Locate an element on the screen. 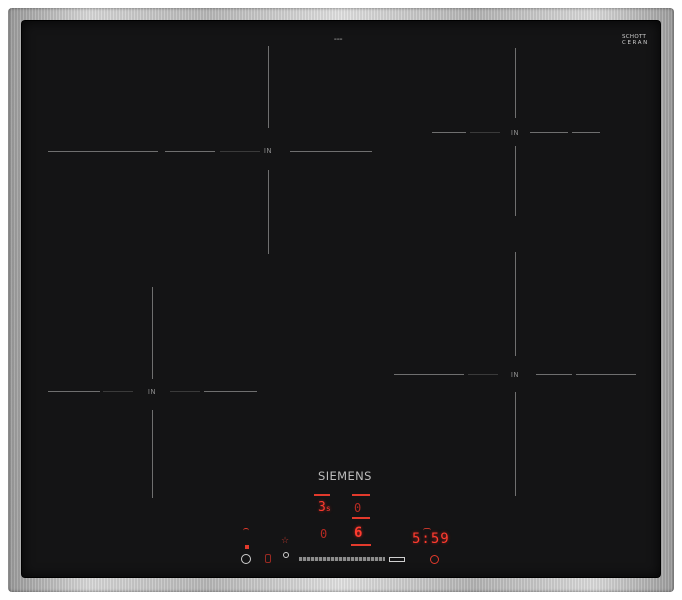 This screenshot has width=682, height=600. home-connect-indicator is located at coordinates (247, 547).